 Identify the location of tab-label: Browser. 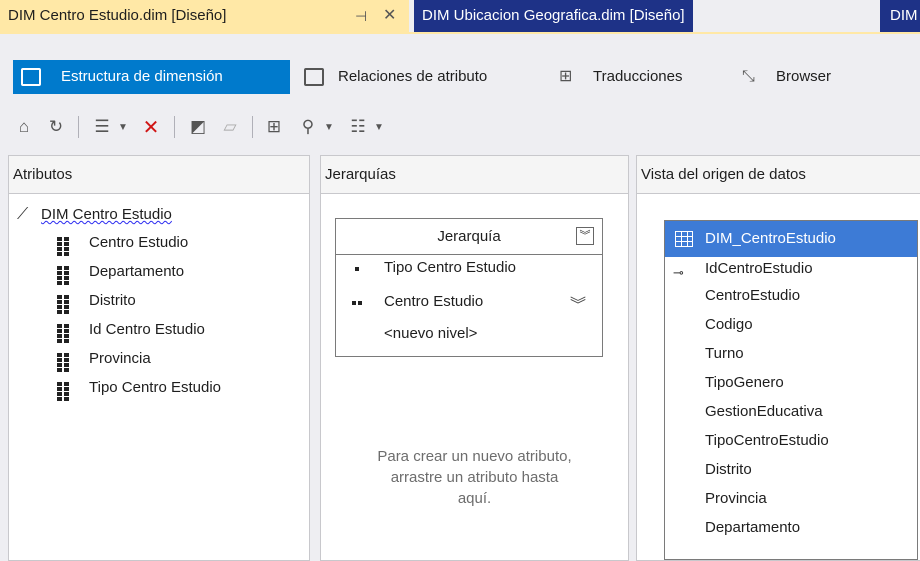
(804, 76).